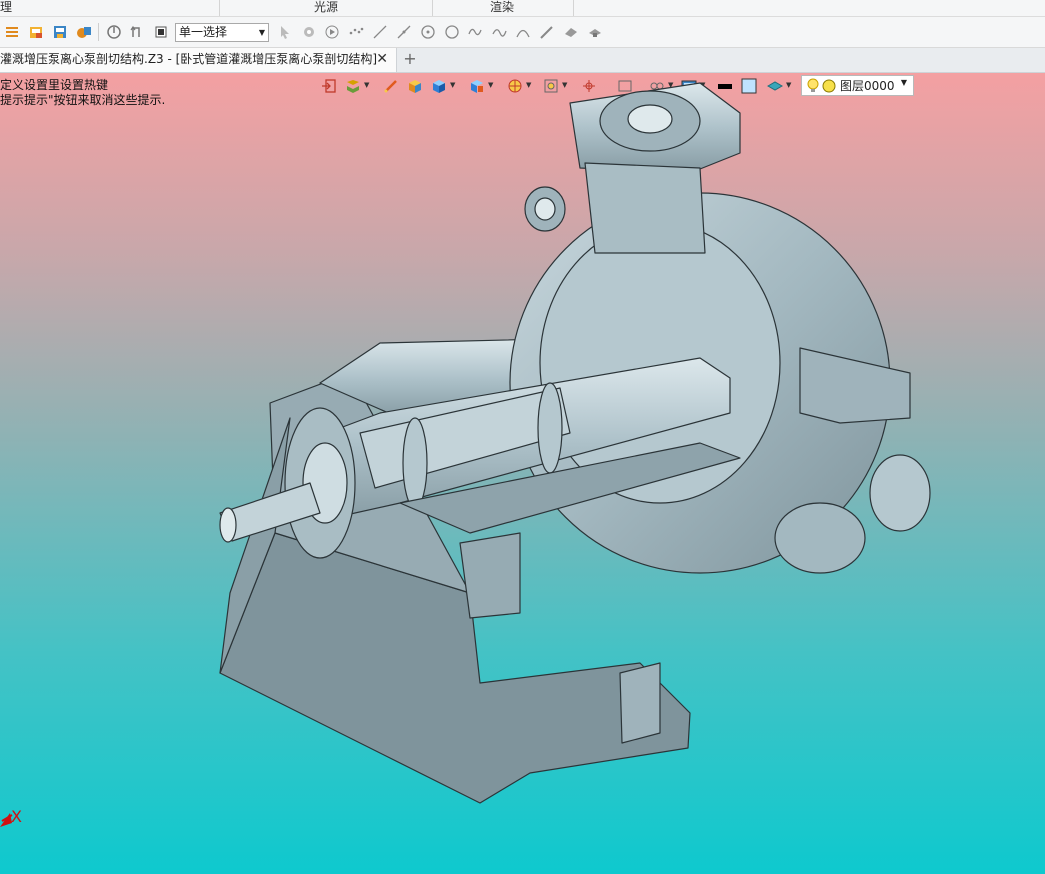  Describe the element at coordinates (261, 32) in the screenshot. I see `chevron-down-icon: ▼` at that location.